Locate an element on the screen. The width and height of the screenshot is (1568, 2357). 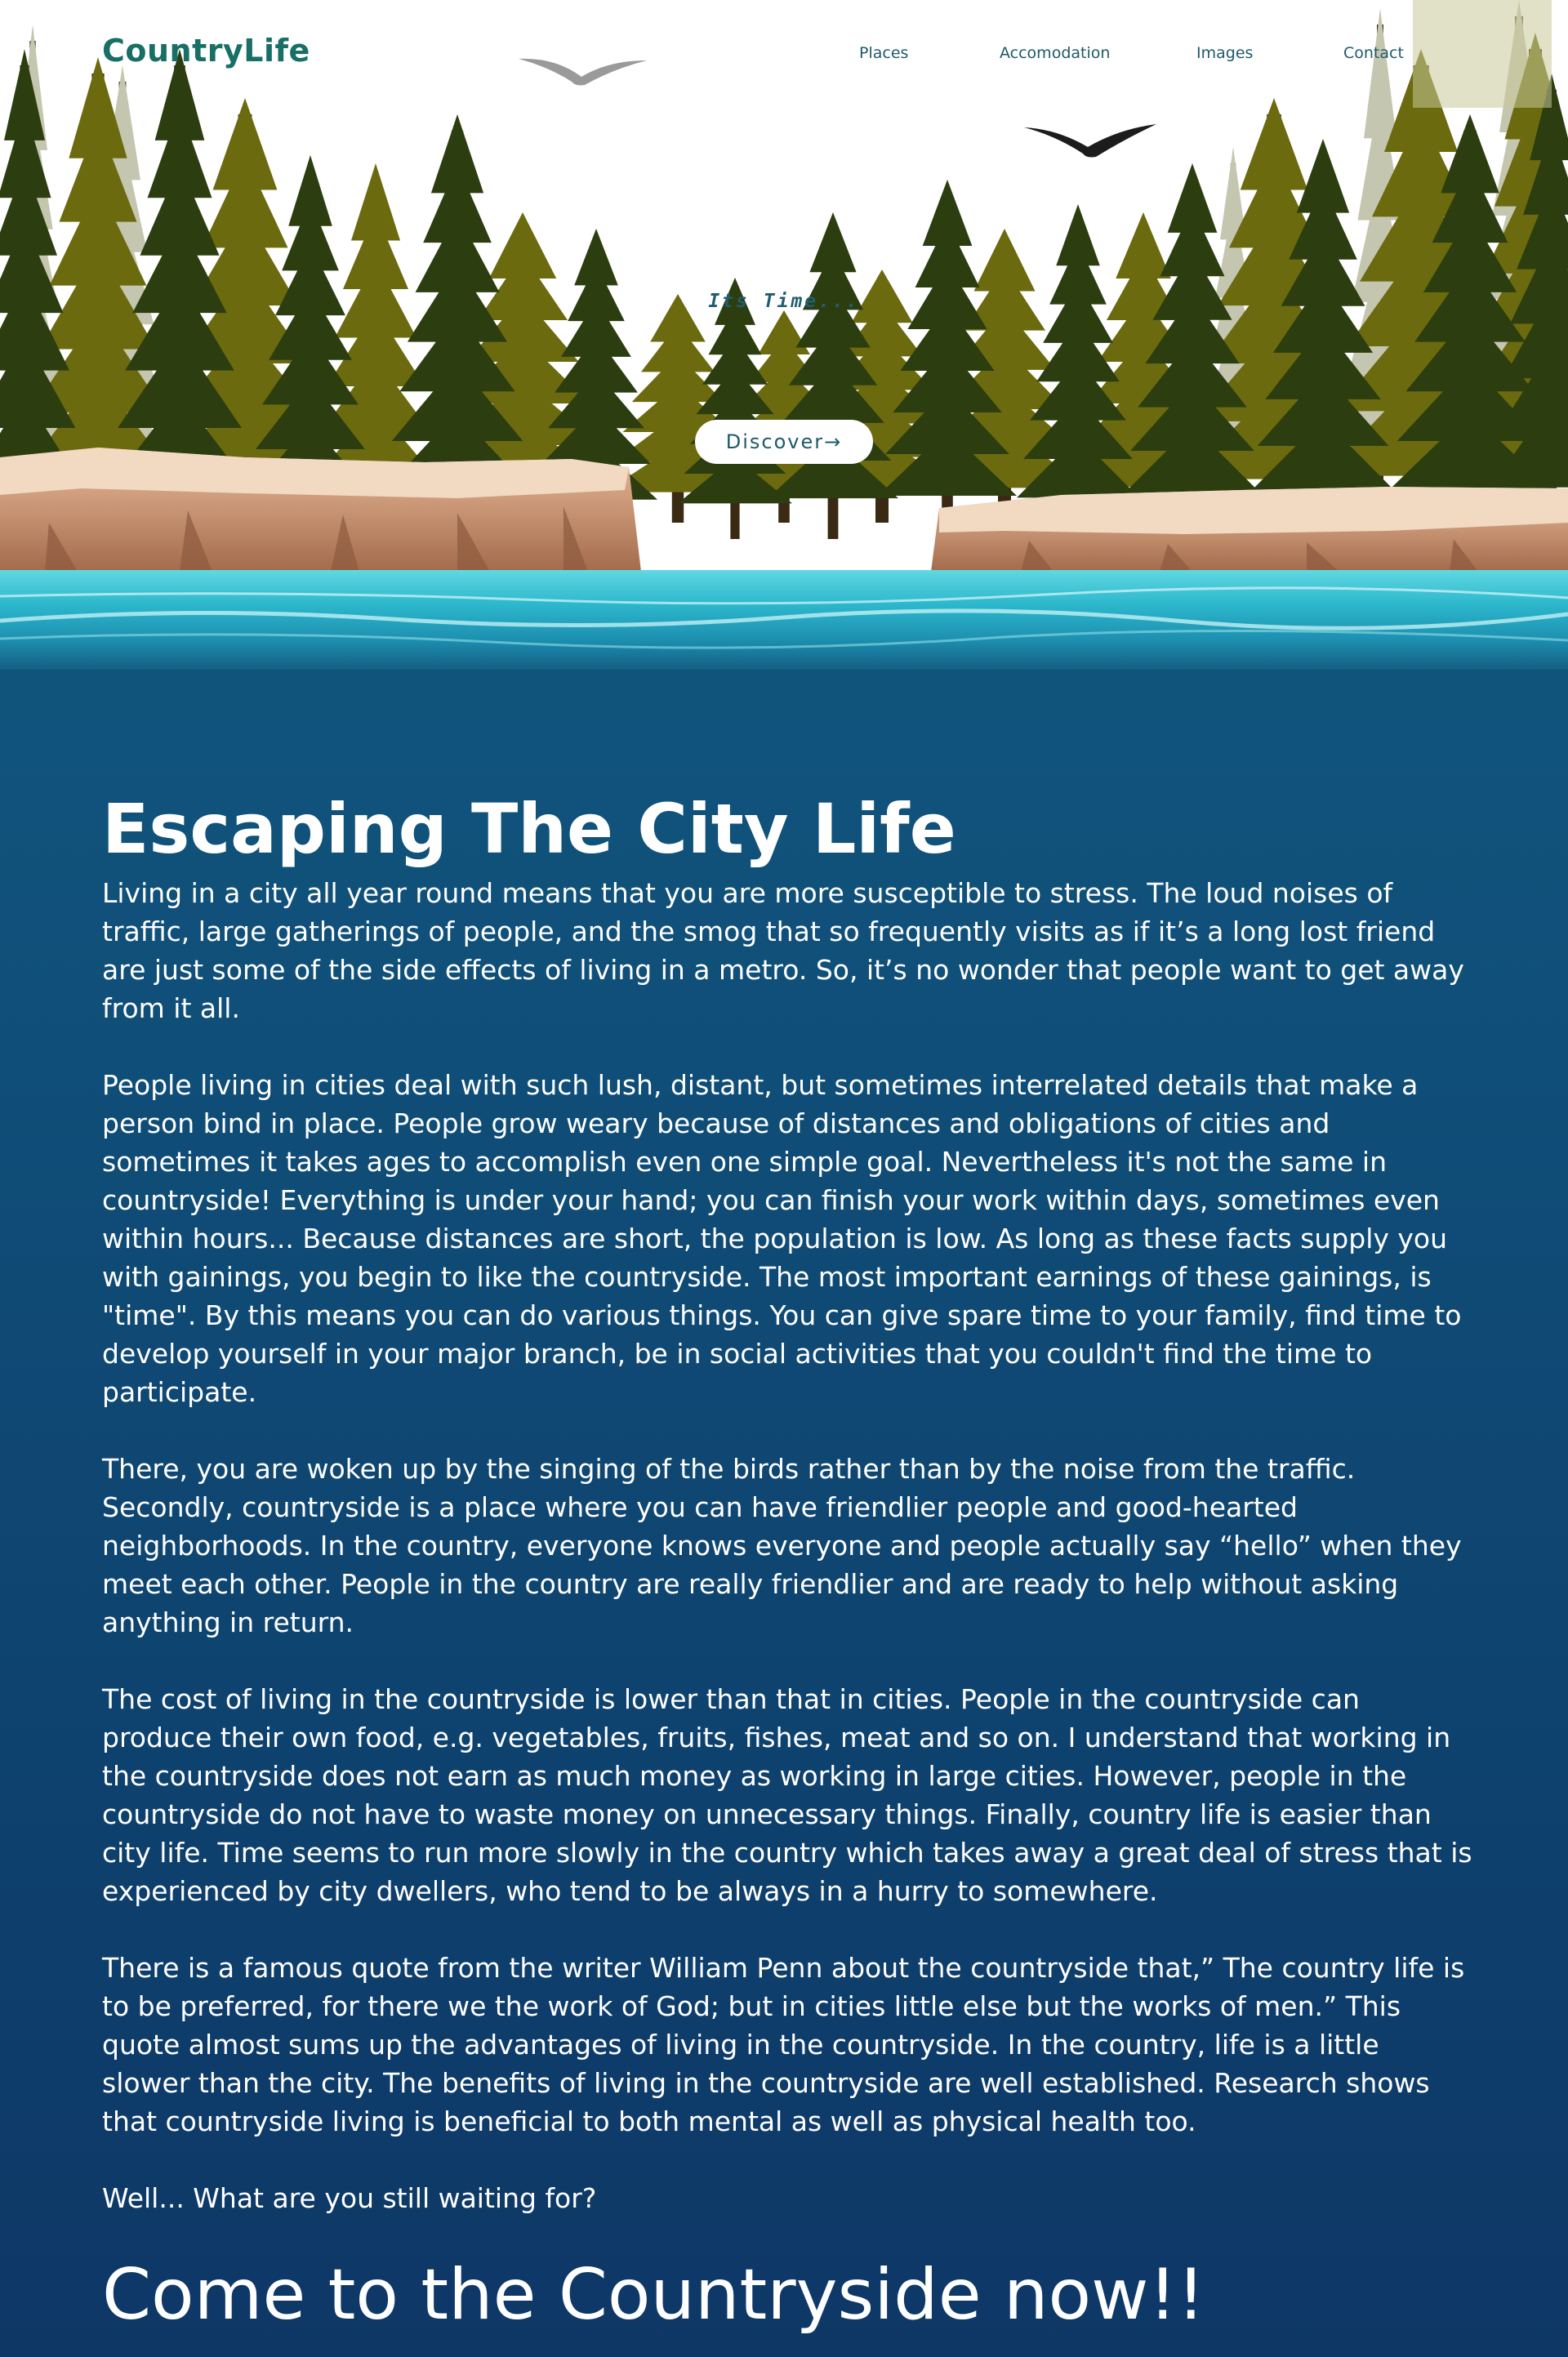
discover-button: Discover→ is located at coordinates (784, 442).